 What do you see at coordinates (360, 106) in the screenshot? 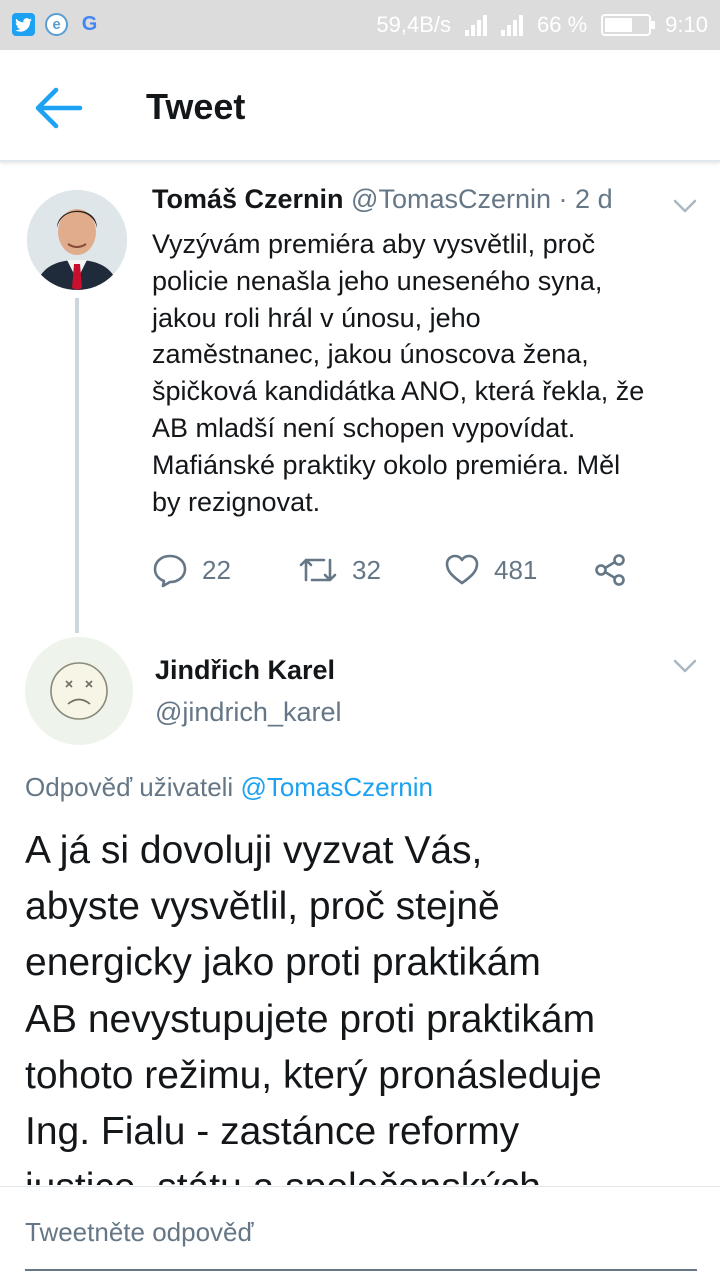
I see `app-header: Tweet` at bounding box center [360, 106].